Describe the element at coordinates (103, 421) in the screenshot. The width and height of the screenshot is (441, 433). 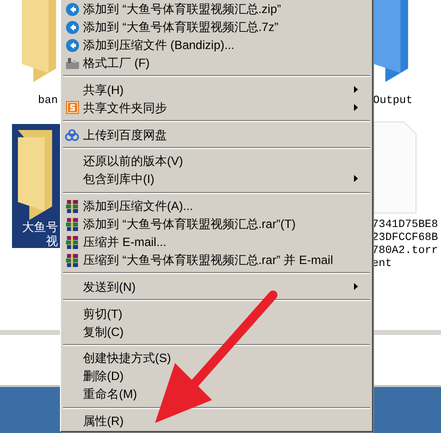
I see `menu-item: 属性(R)` at that location.